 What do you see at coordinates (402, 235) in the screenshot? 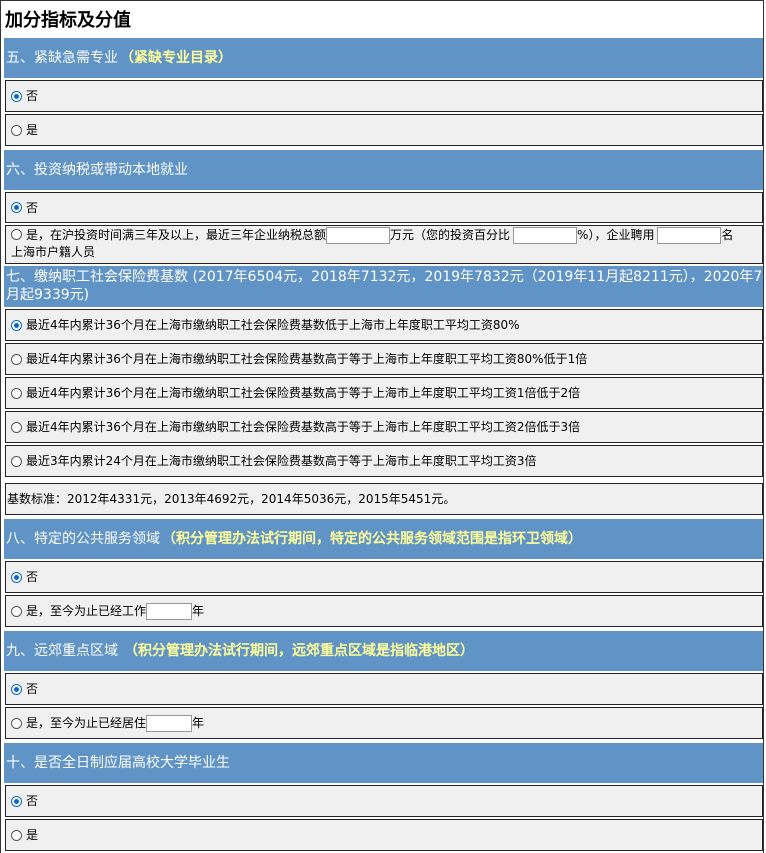
I see `unit-label: 万元` at bounding box center [402, 235].